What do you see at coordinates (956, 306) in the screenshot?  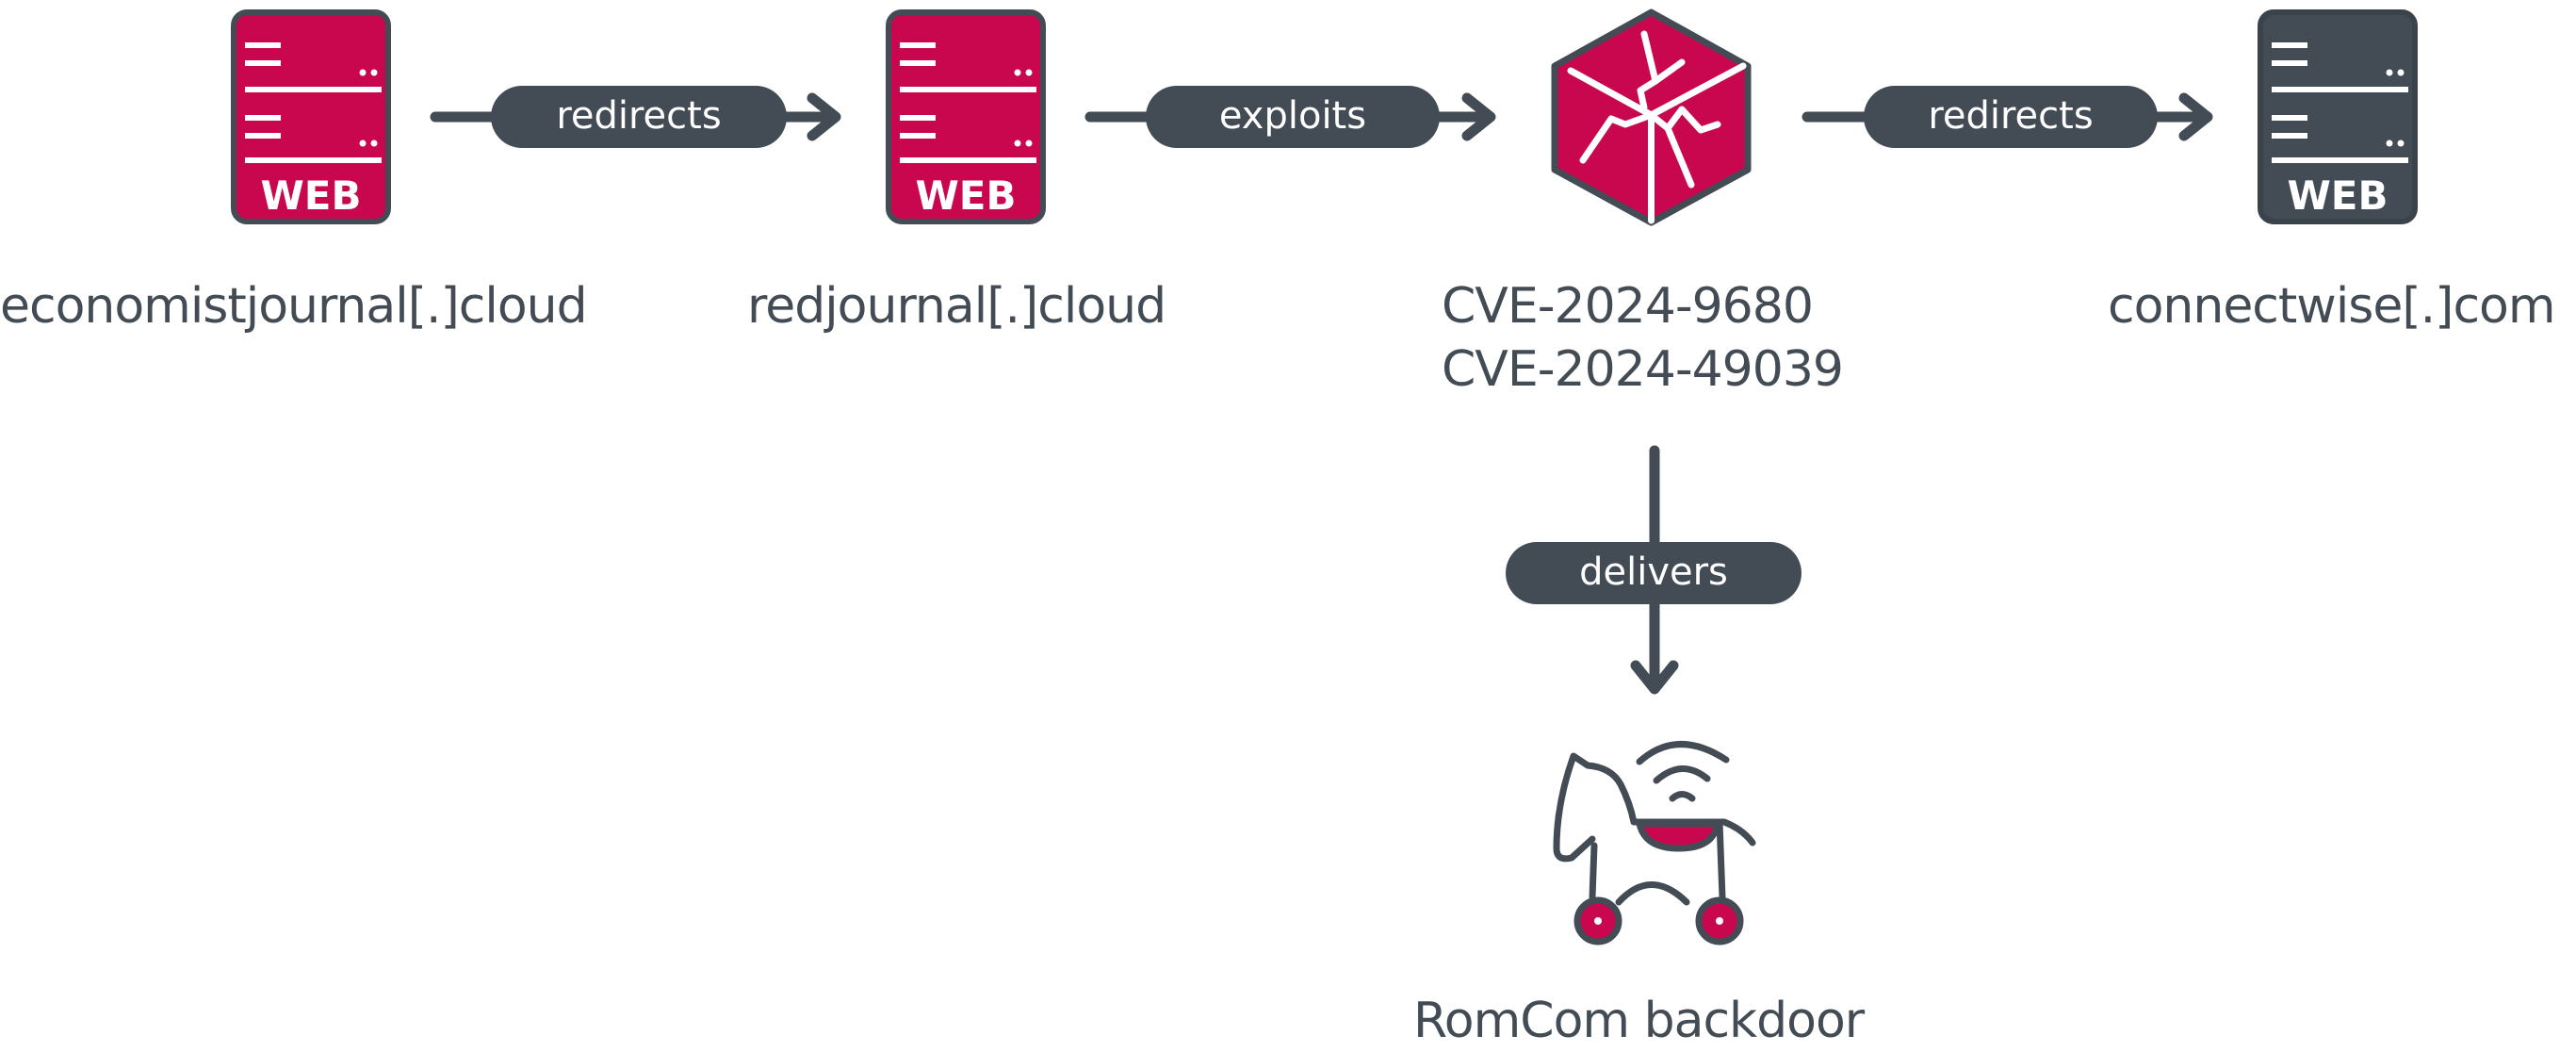 I see `node-label-redjournal: redjournal[.]cloud` at bounding box center [956, 306].